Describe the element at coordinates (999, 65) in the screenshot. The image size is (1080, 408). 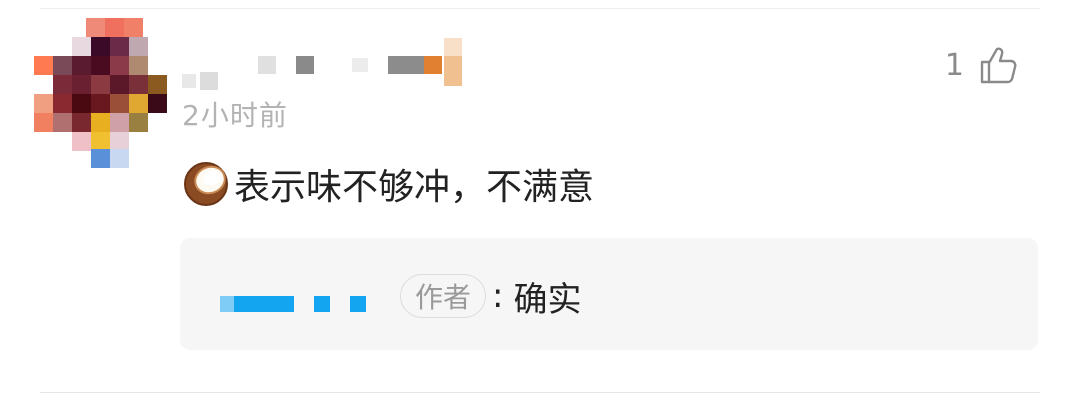
I see `thumbs-up-icon` at that location.